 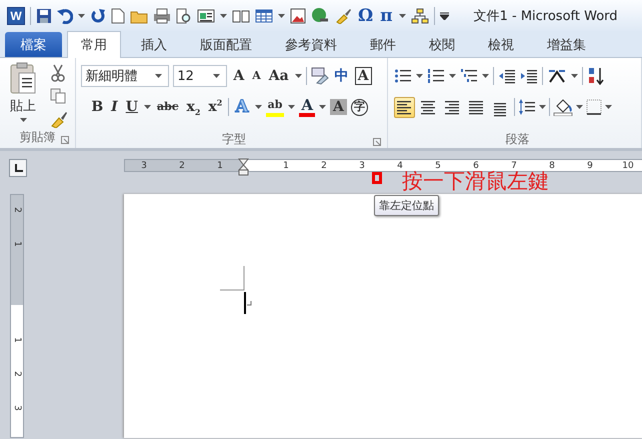 What do you see at coordinates (562, 107) in the screenshot?
I see `paint-bucket-icon` at bounding box center [562, 107].